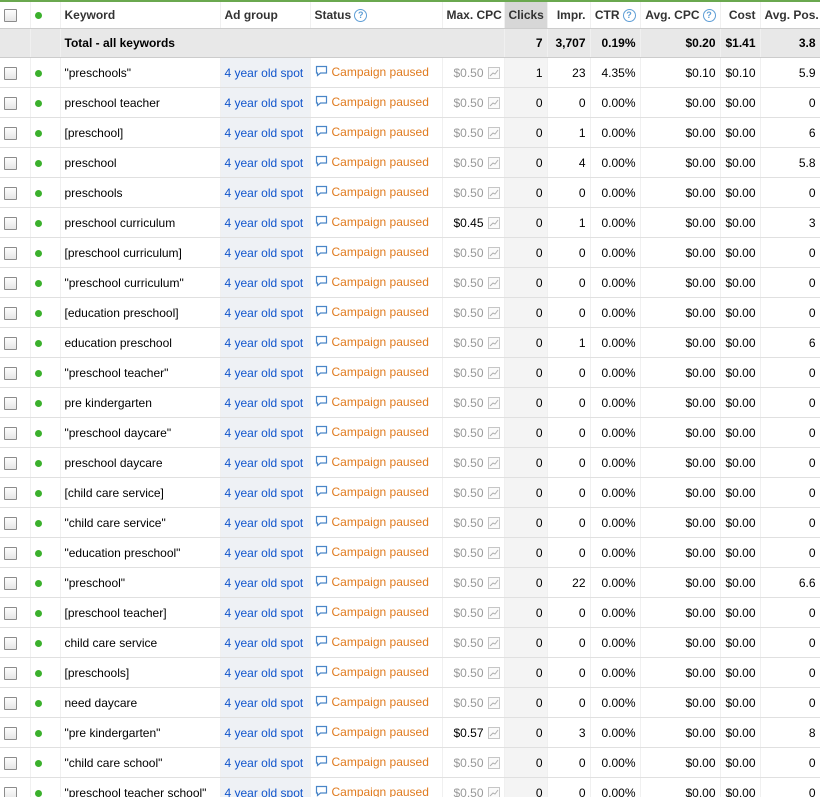  Describe the element at coordinates (790, 15) in the screenshot. I see `column-avg-pos: Avg. Pos.` at that location.